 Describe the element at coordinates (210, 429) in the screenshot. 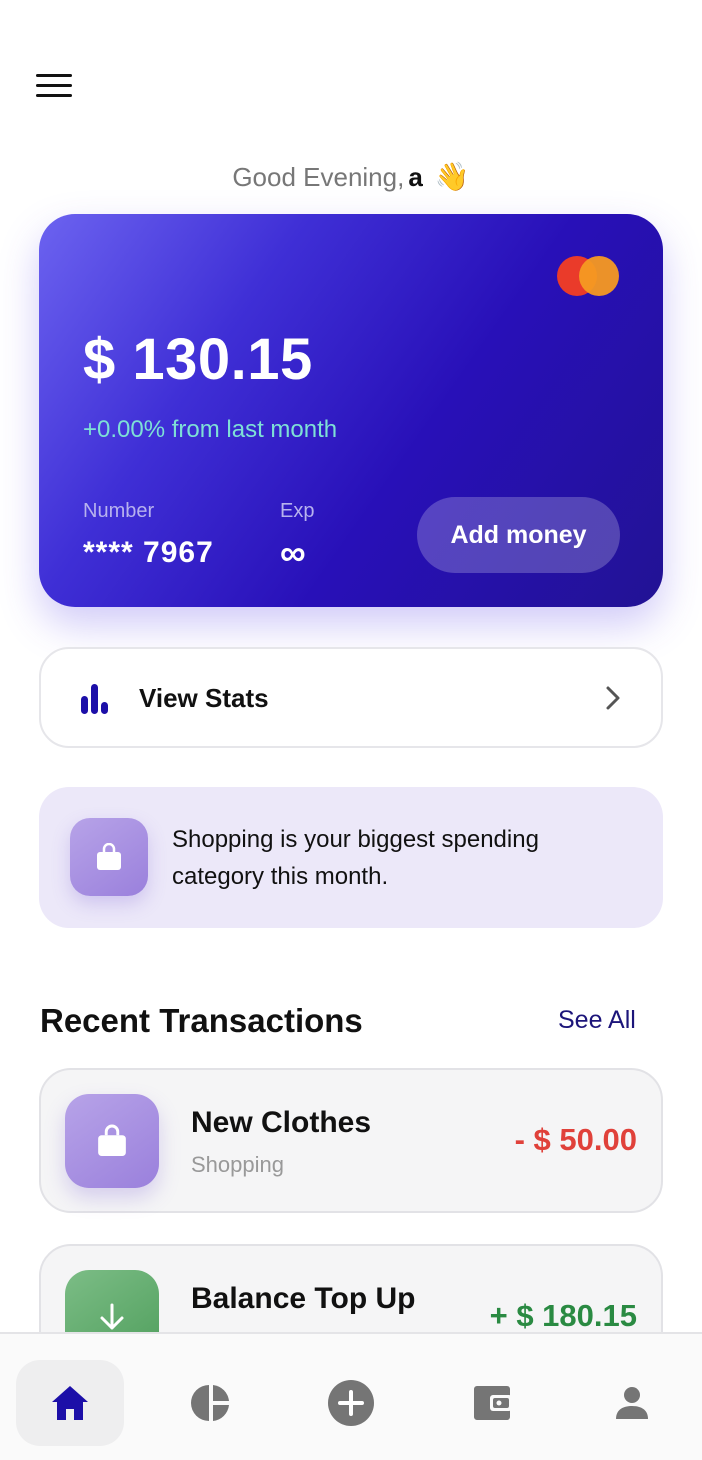

I see `balance-change: +0.00% from last month` at that location.